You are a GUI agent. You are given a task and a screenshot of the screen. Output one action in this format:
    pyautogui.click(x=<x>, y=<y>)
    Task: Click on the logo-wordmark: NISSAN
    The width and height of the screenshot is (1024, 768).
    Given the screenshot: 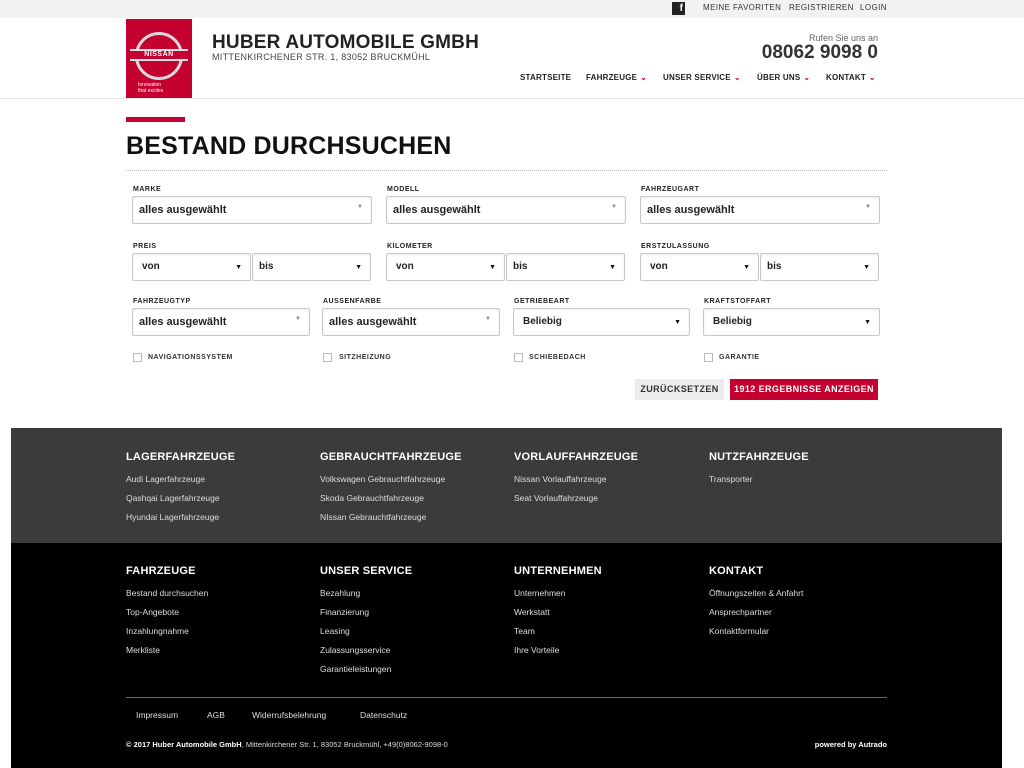 What is the action you would take?
    pyautogui.click(x=159, y=55)
    